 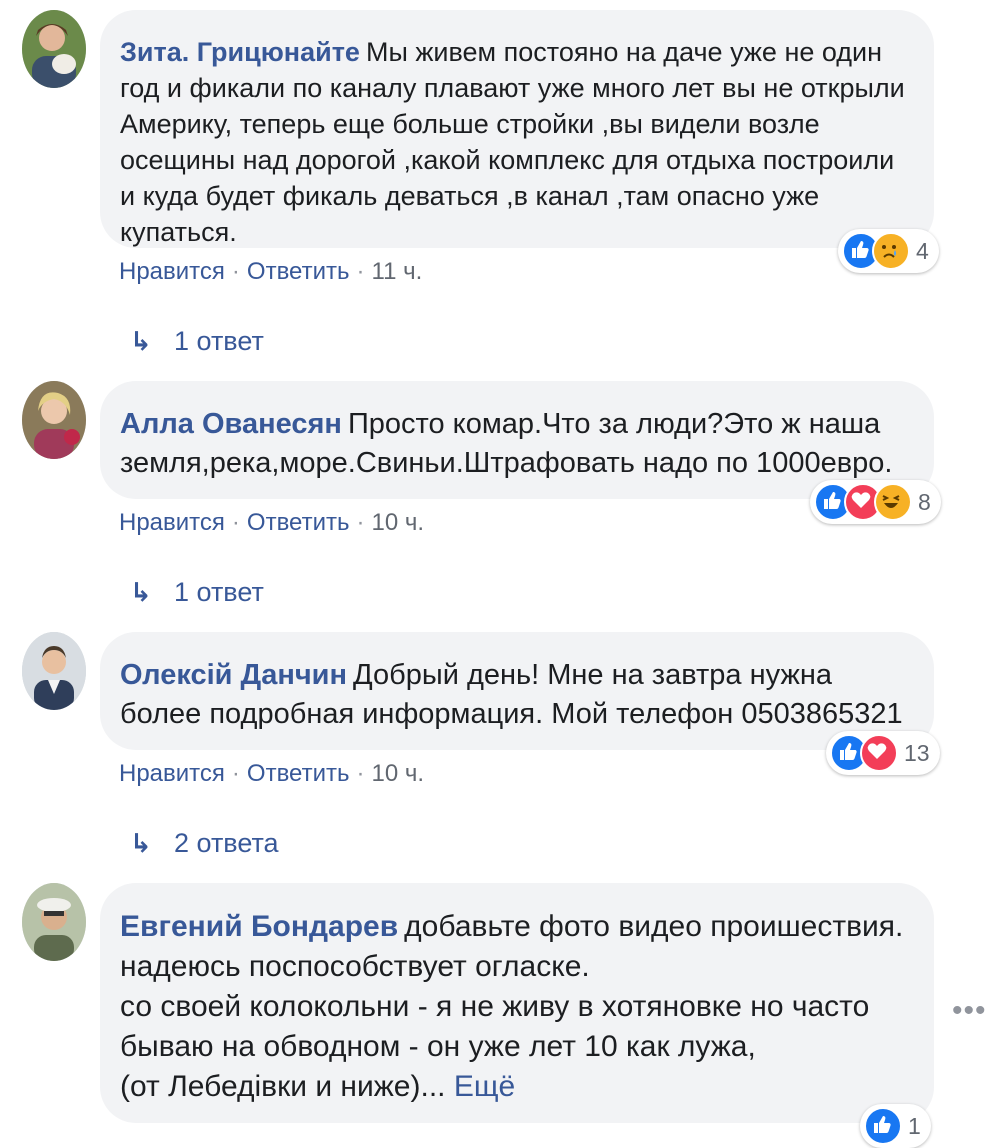 What do you see at coordinates (484, 1086) in the screenshot?
I see `see-more-link: Ещё` at bounding box center [484, 1086].